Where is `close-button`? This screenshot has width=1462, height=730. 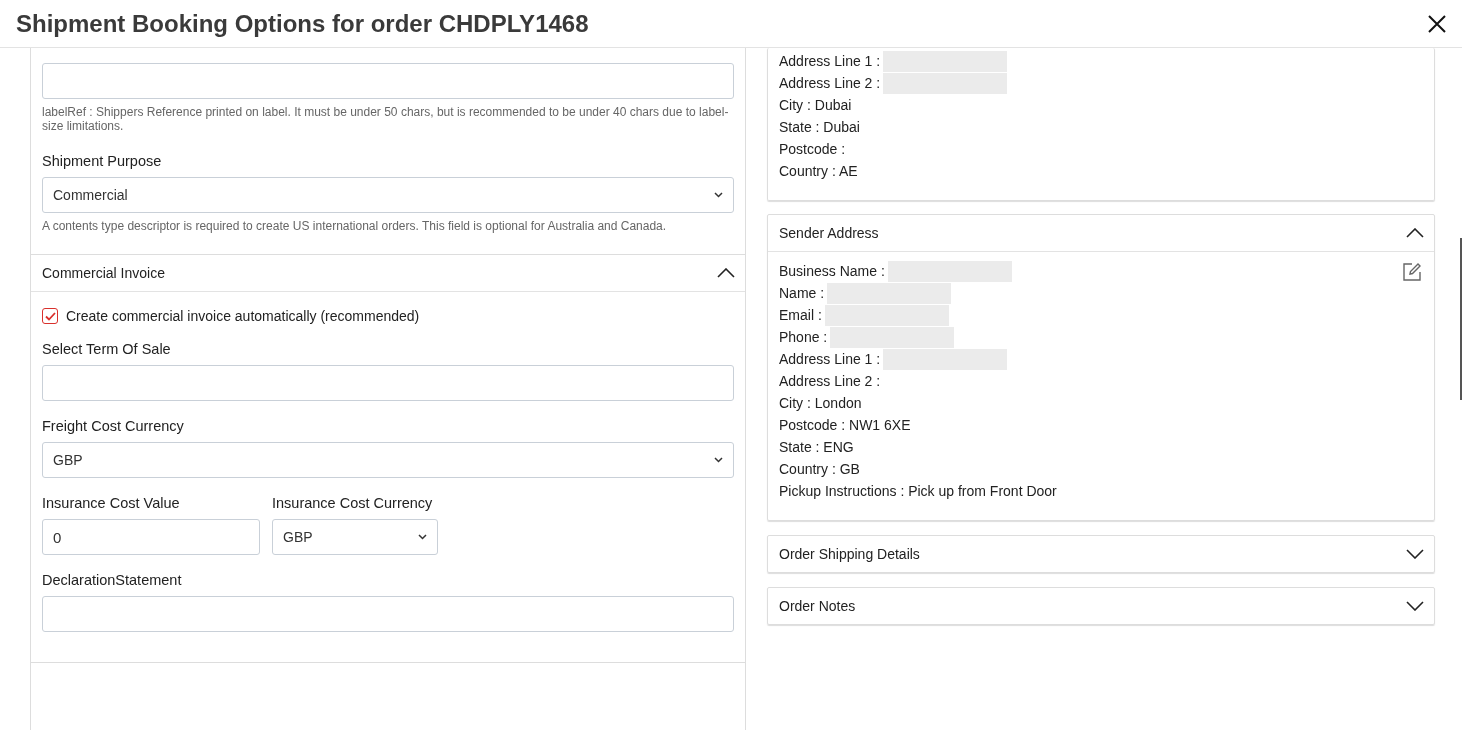 close-button is located at coordinates (1437, 23).